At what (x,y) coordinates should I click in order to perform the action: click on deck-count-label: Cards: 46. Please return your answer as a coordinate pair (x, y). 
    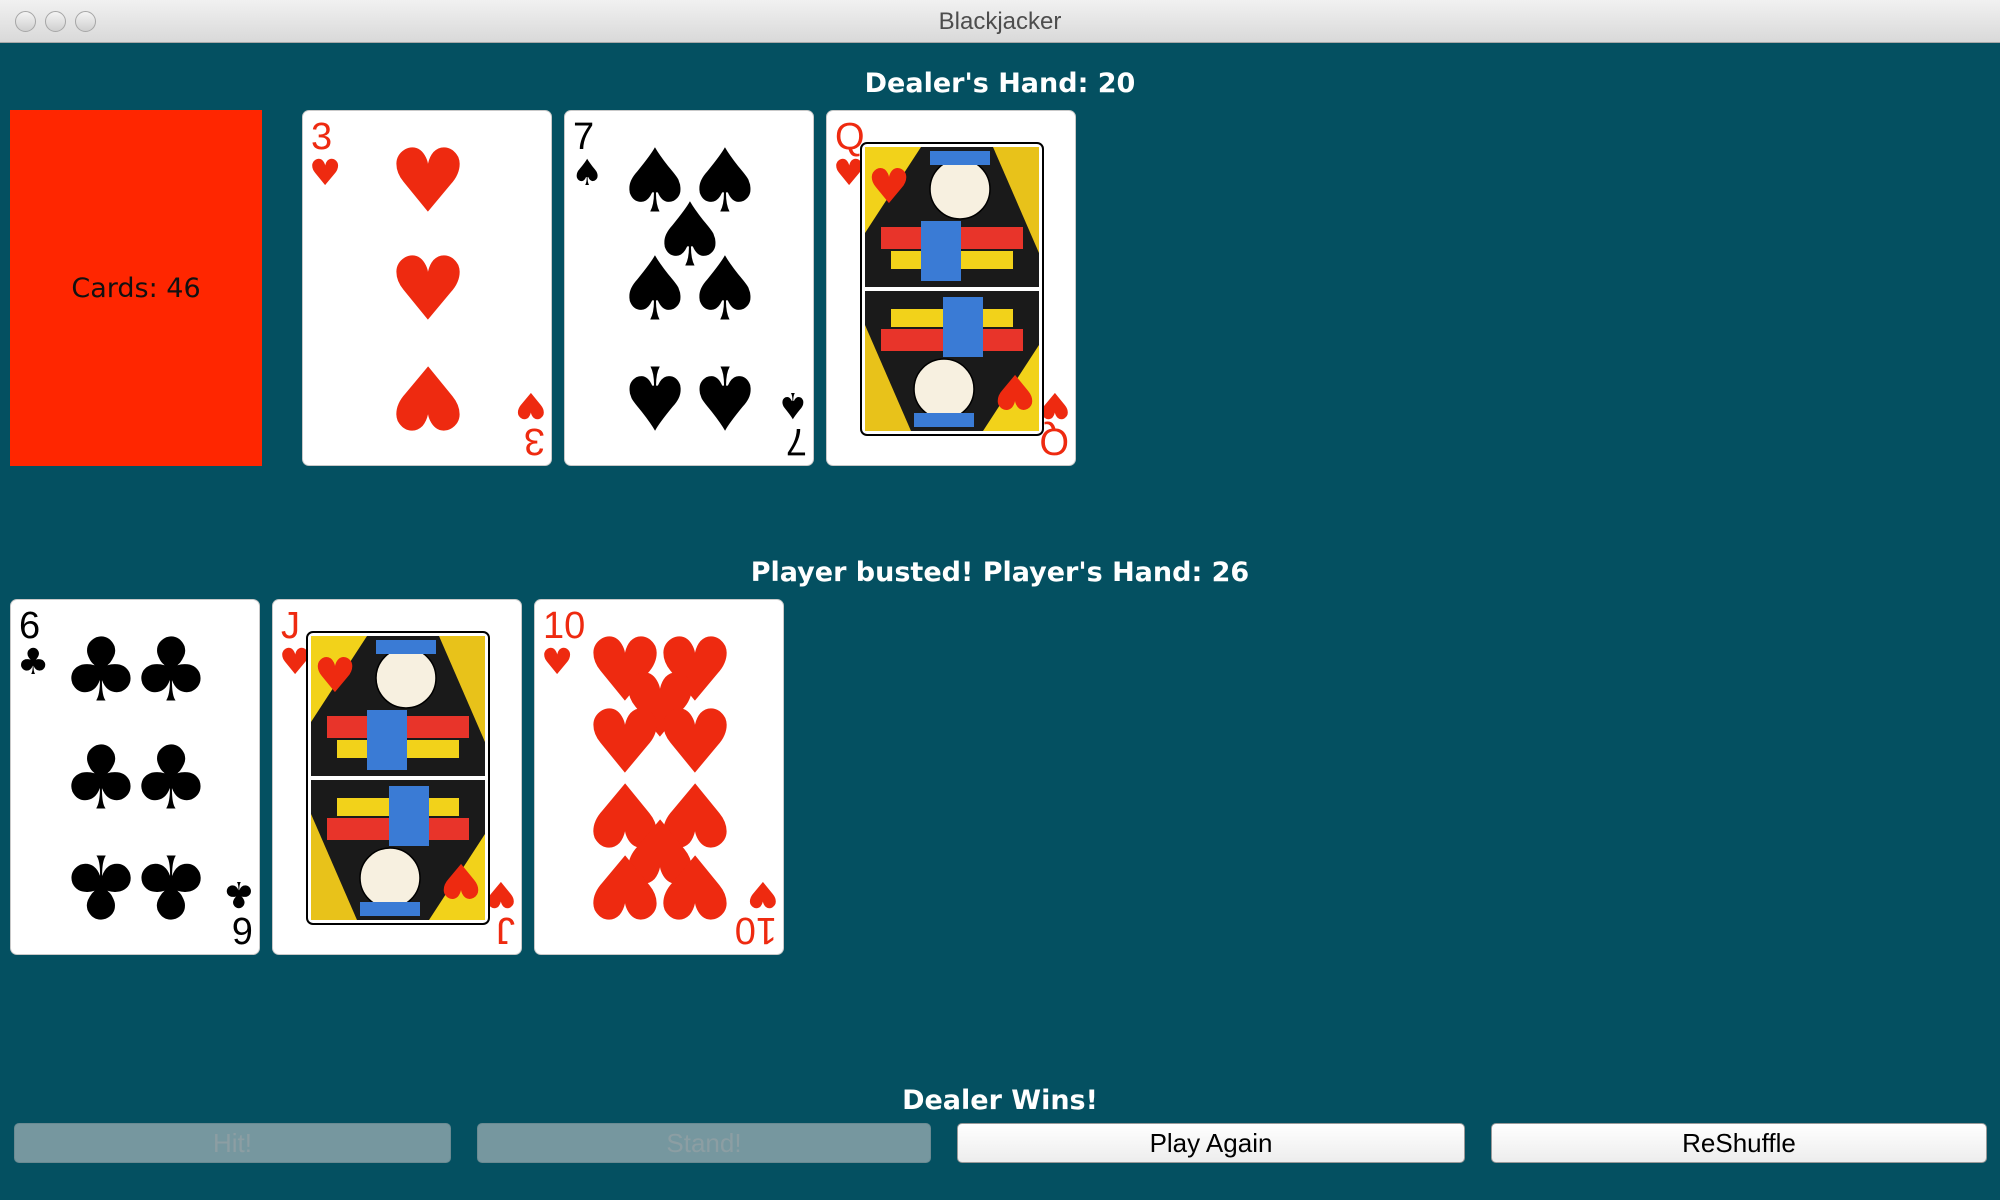
    Looking at the image, I should click on (136, 288).